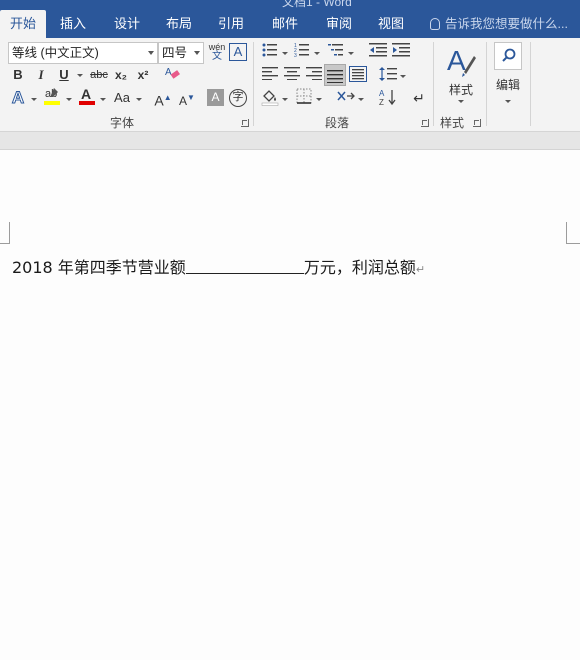  Describe the element at coordinates (339, 24) in the screenshot. I see `tab-review: 审阅` at that location.